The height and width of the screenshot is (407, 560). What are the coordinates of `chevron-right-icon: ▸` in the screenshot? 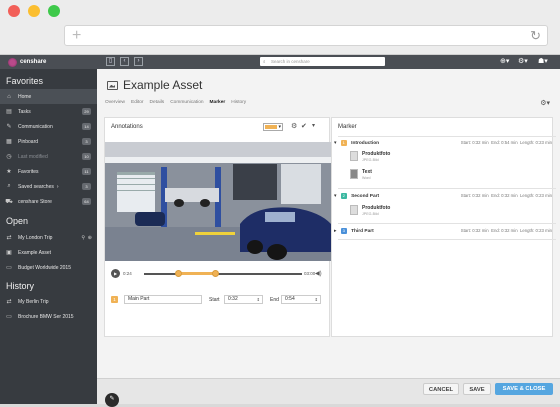 It's located at (335, 231).